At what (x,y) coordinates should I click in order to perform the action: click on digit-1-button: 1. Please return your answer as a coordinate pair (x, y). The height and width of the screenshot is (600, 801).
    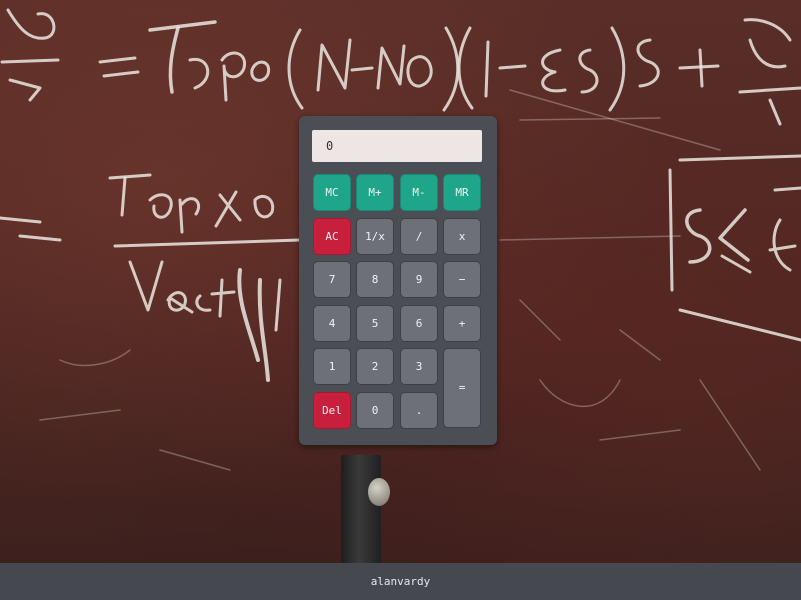
    Looking at the image, I should click on (332, 366).